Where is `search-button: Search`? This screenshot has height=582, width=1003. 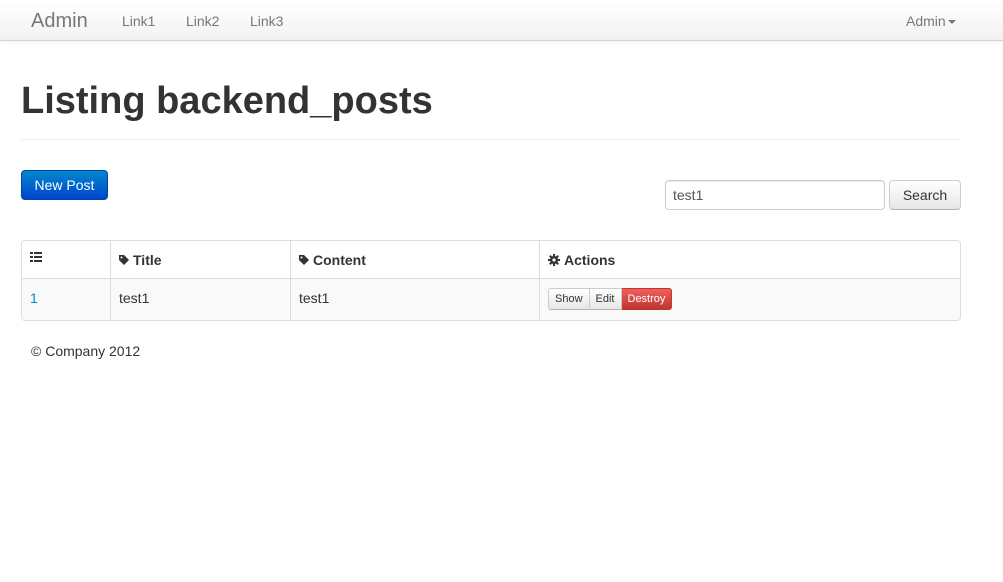 search-button: Search is located at coordinates (925, 195).